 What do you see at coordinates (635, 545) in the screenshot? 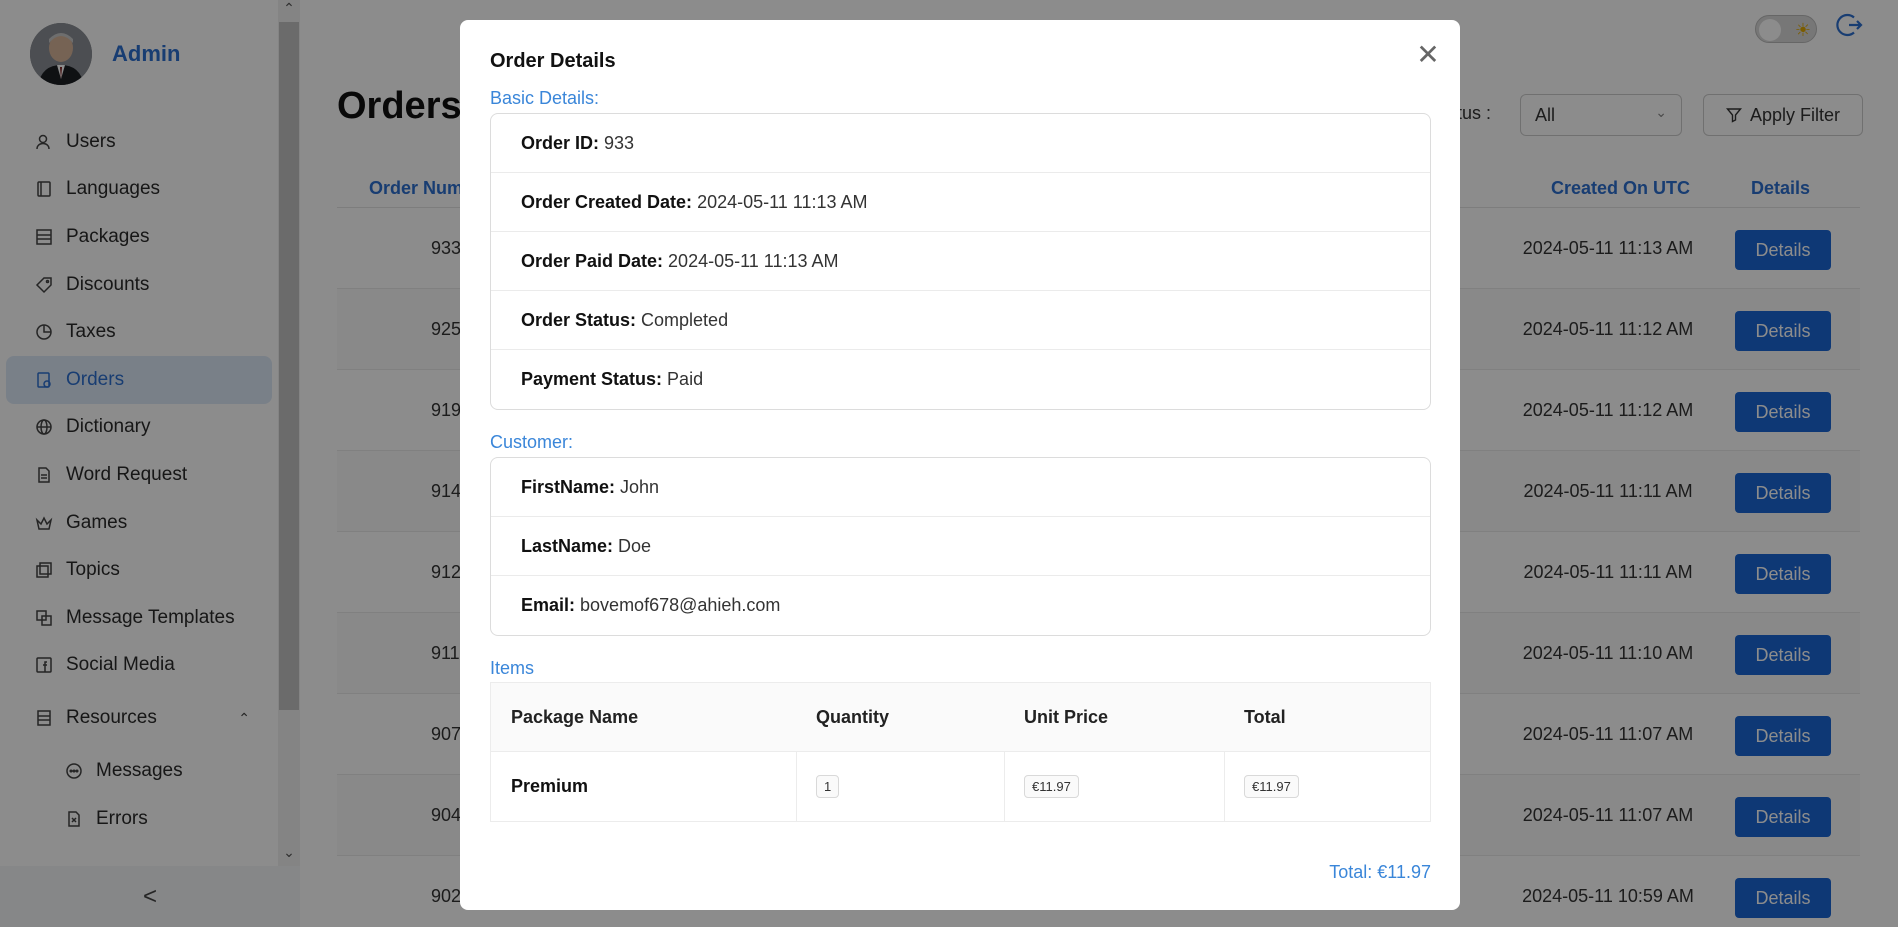
I see `detail-value: Doe` at bounding box center [635, 545].